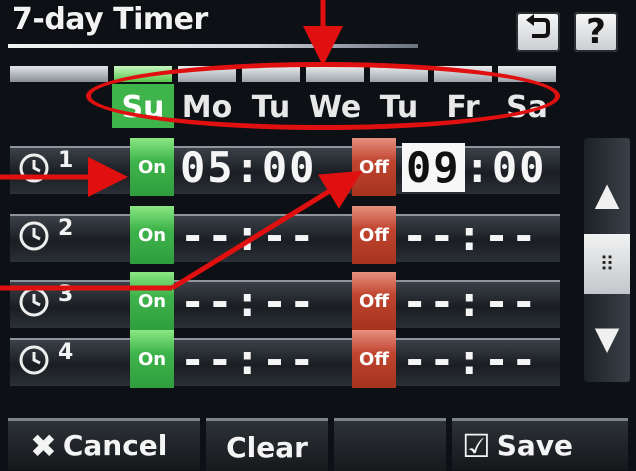 Image resolution: width=636 pixels, height=471 pixels. I want to click on annotation-arrow-off, so click(266, 230).